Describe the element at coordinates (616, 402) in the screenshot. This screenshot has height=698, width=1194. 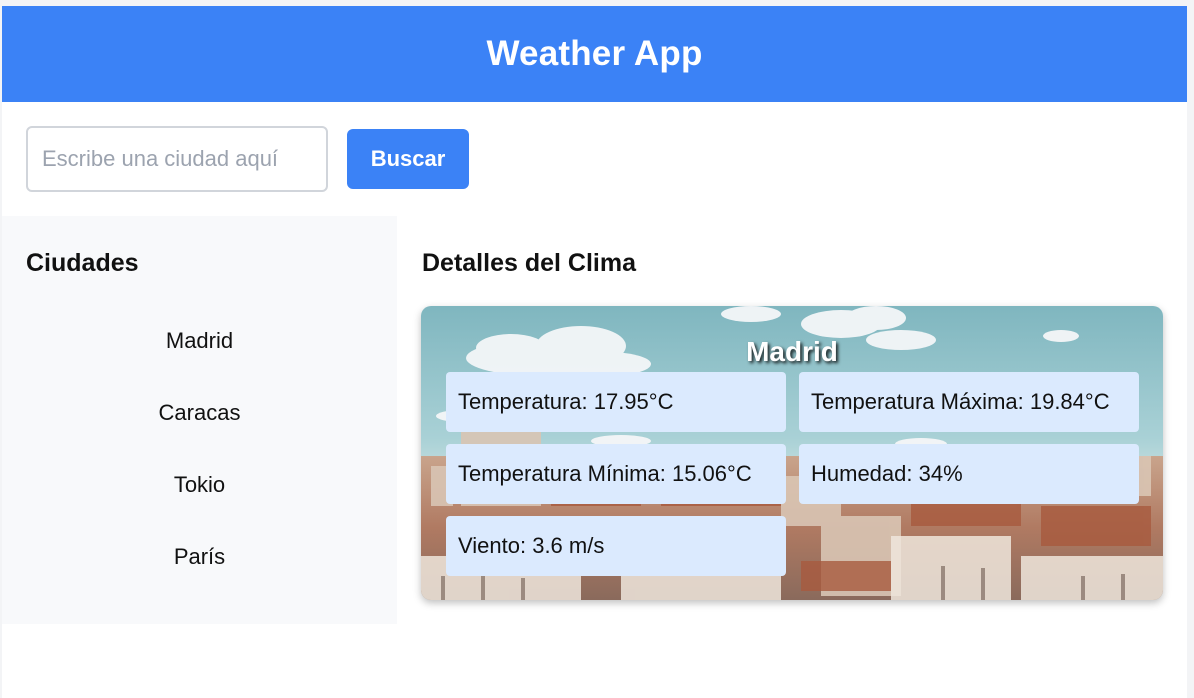
I see `temperature-stat: Temperatura: 17.95°C` at that location.